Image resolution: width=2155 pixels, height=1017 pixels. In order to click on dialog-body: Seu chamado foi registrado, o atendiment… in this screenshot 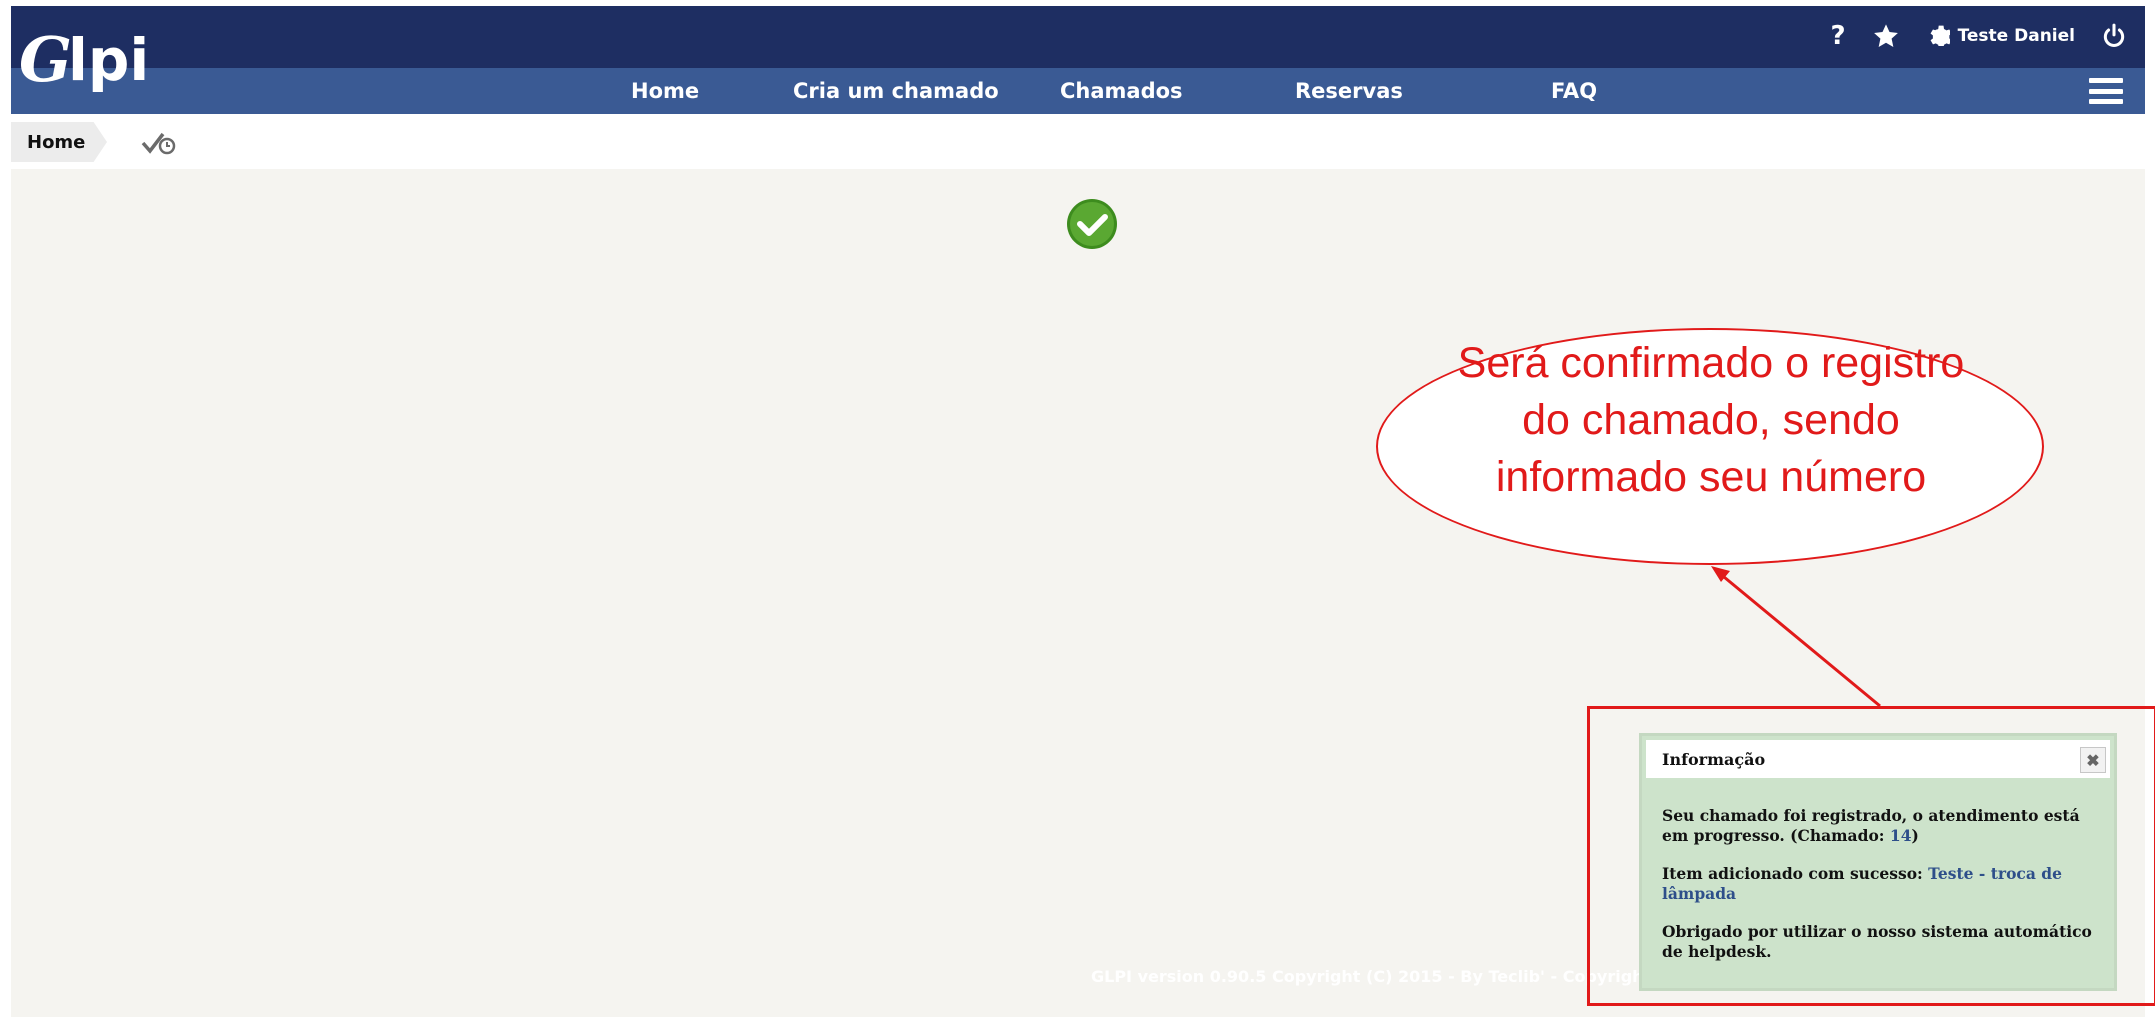, I will do `click(1882, 893)`.